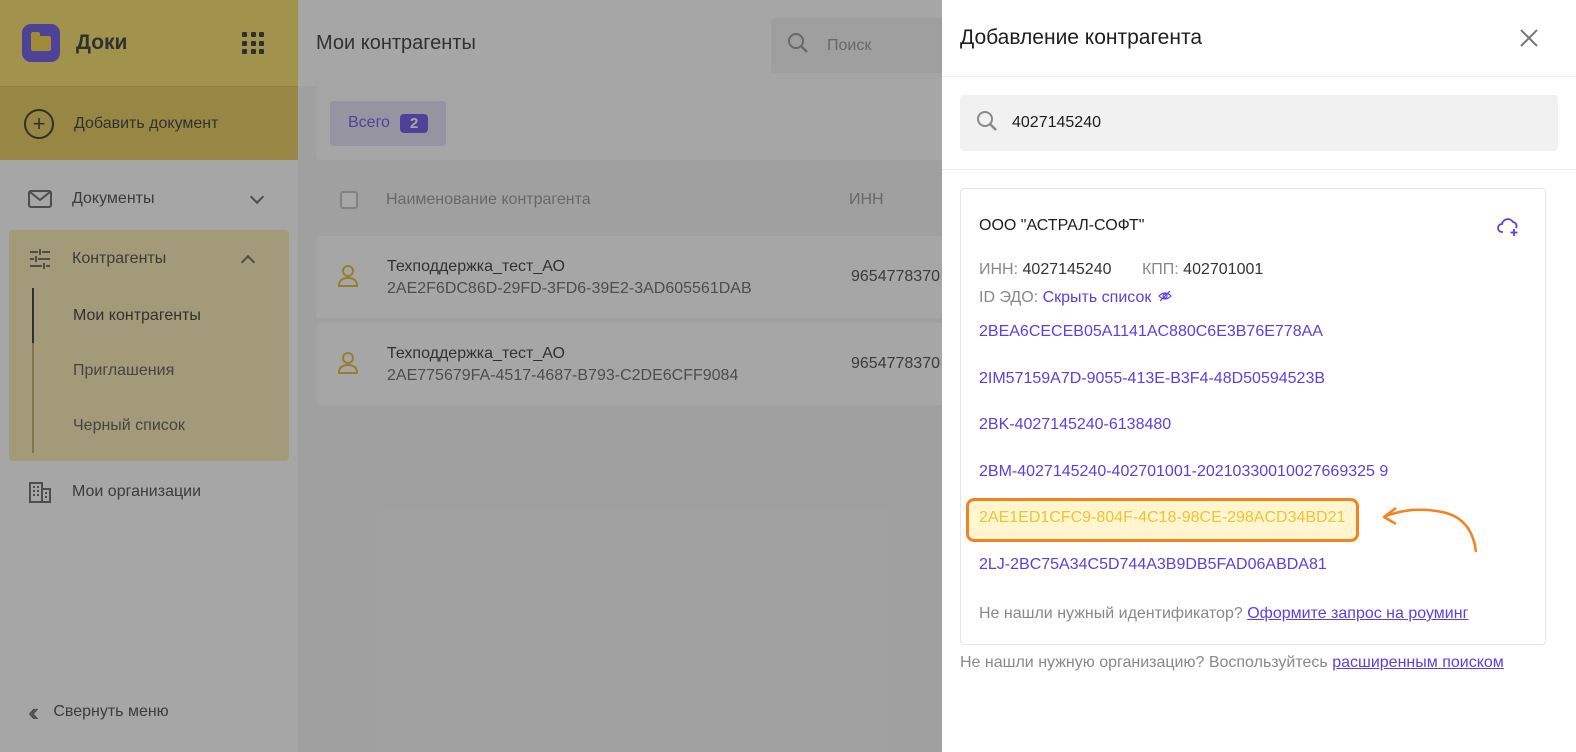 This screenshot has width=1576, height=752. Describe the element at coordinates (1162, 518) in the screenshot. I see `edo-id-item-highlighted: 2AE1ED1CFC9-804F-4C18-98CE-298ACD34BD21` at that location.